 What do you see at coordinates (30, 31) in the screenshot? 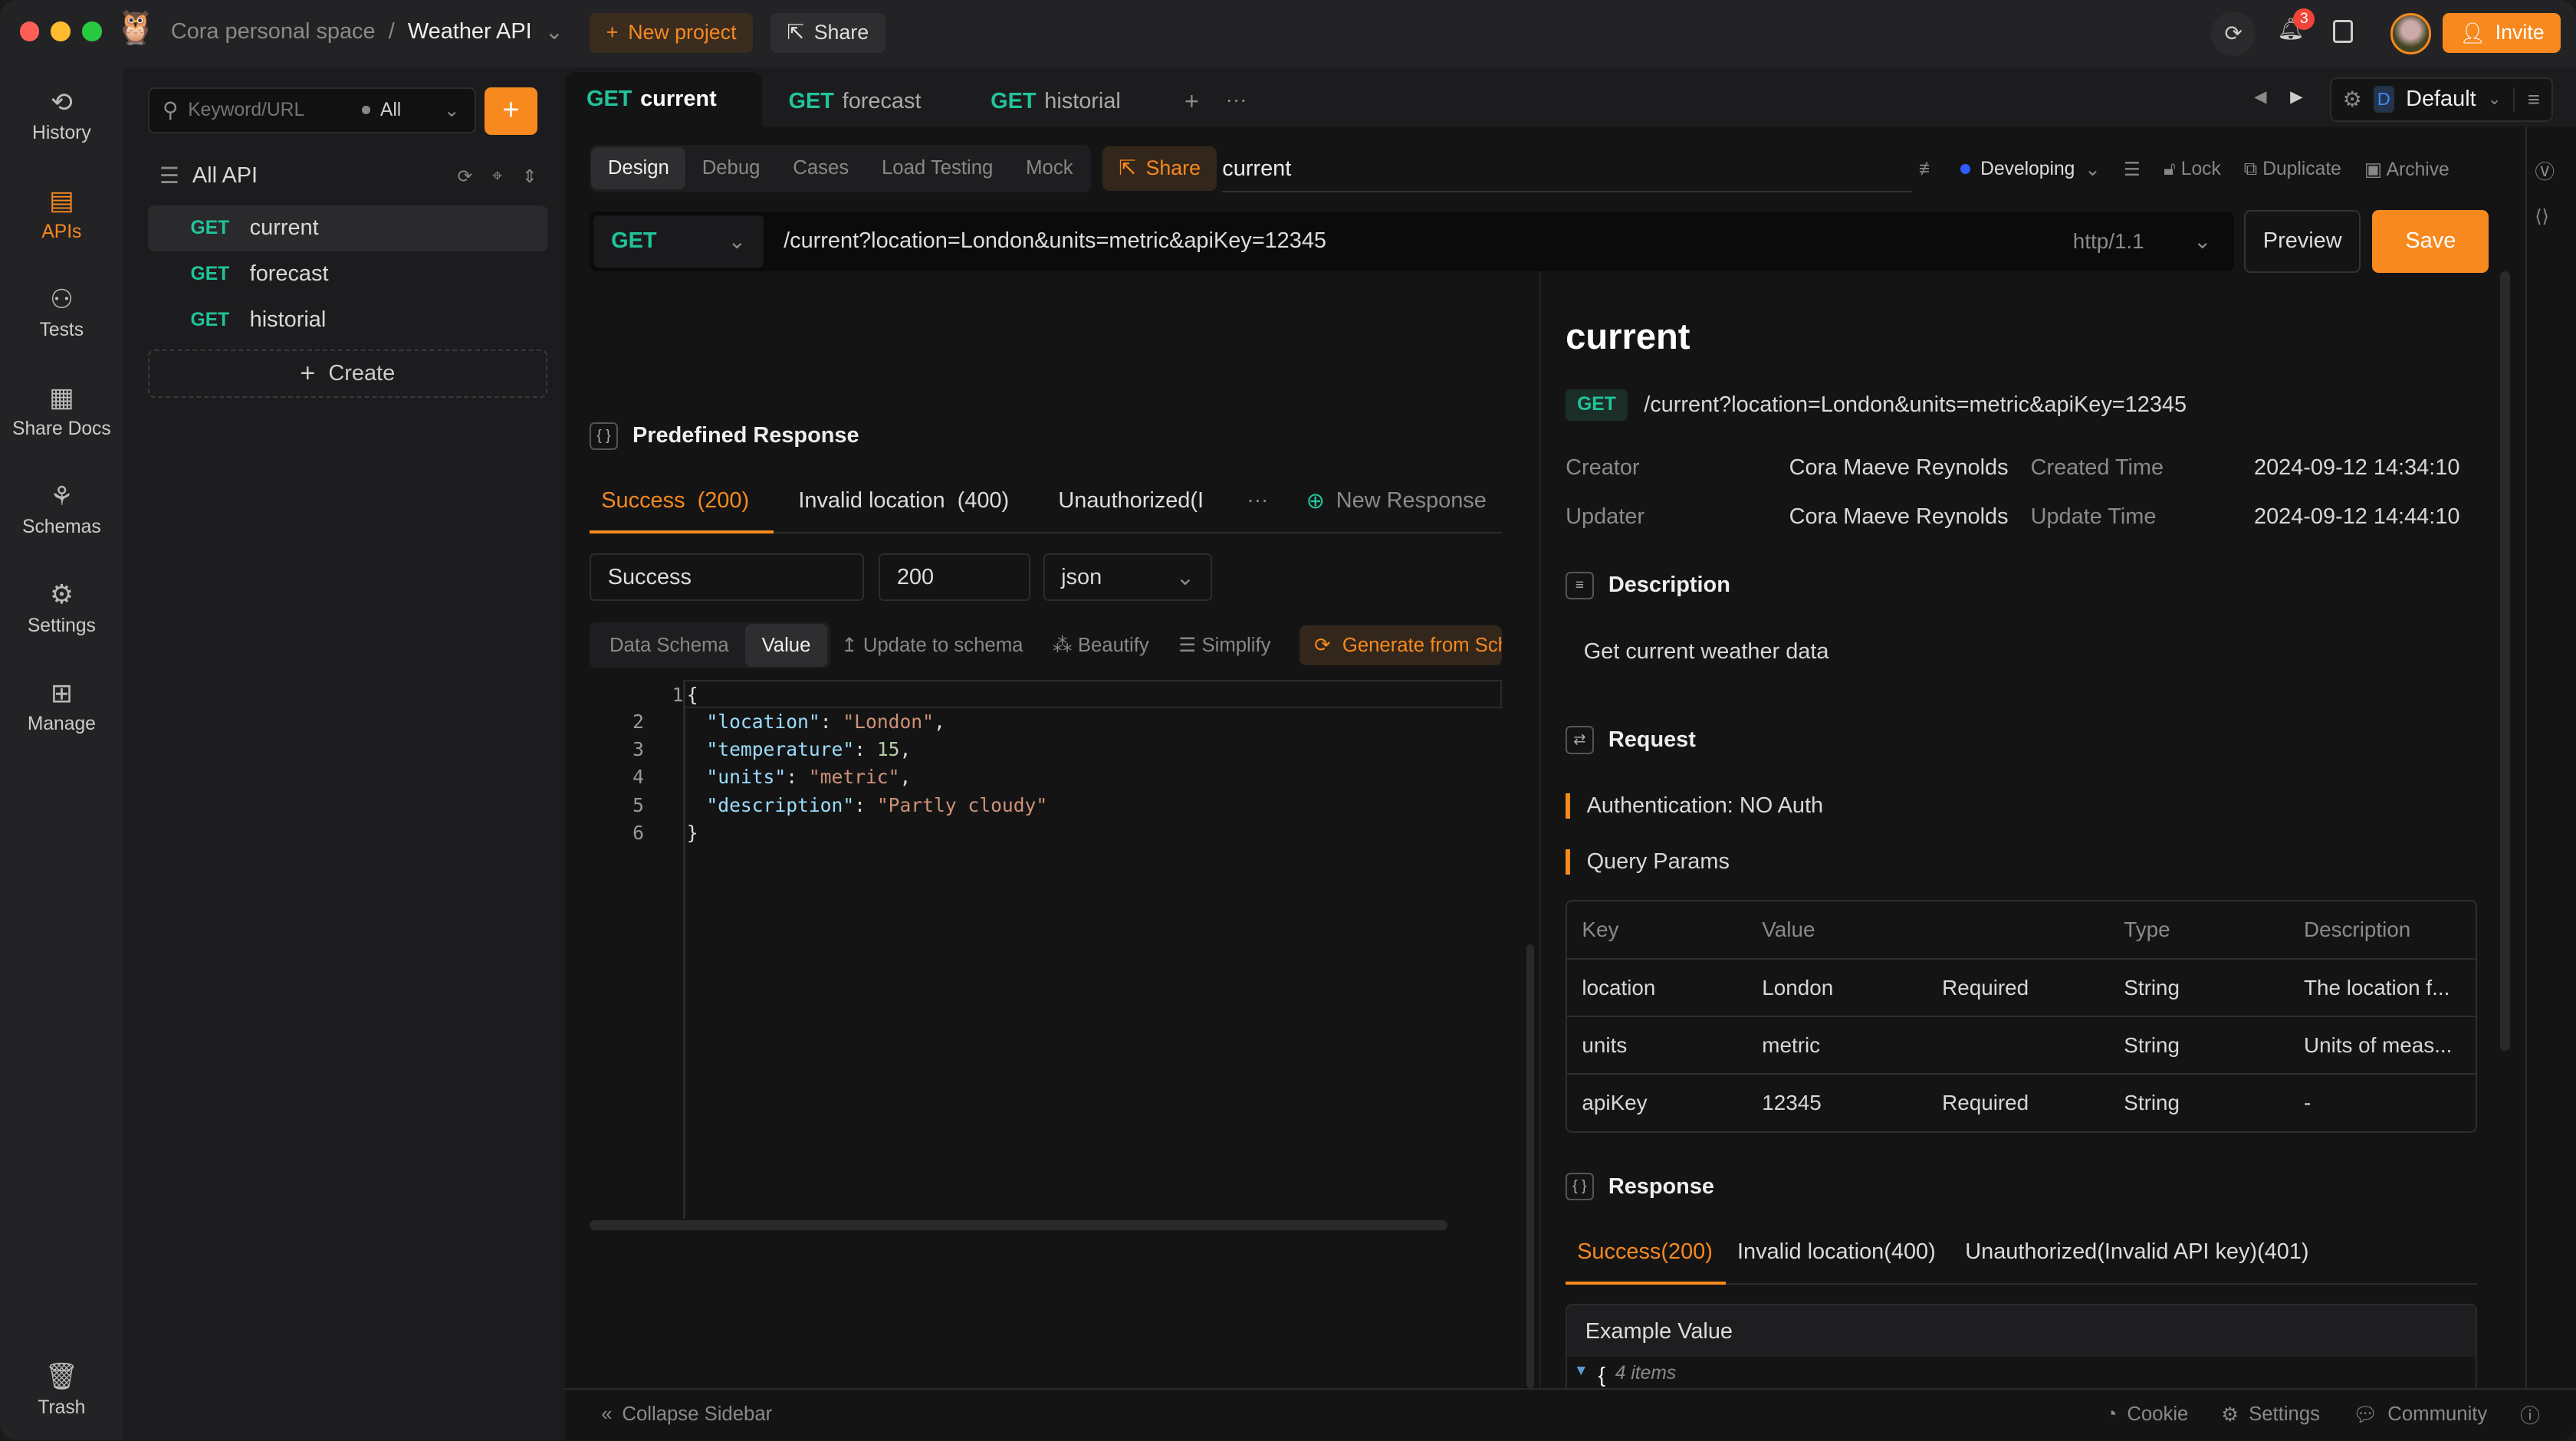
I see `close-window-button` at bounding box center [30, 31].